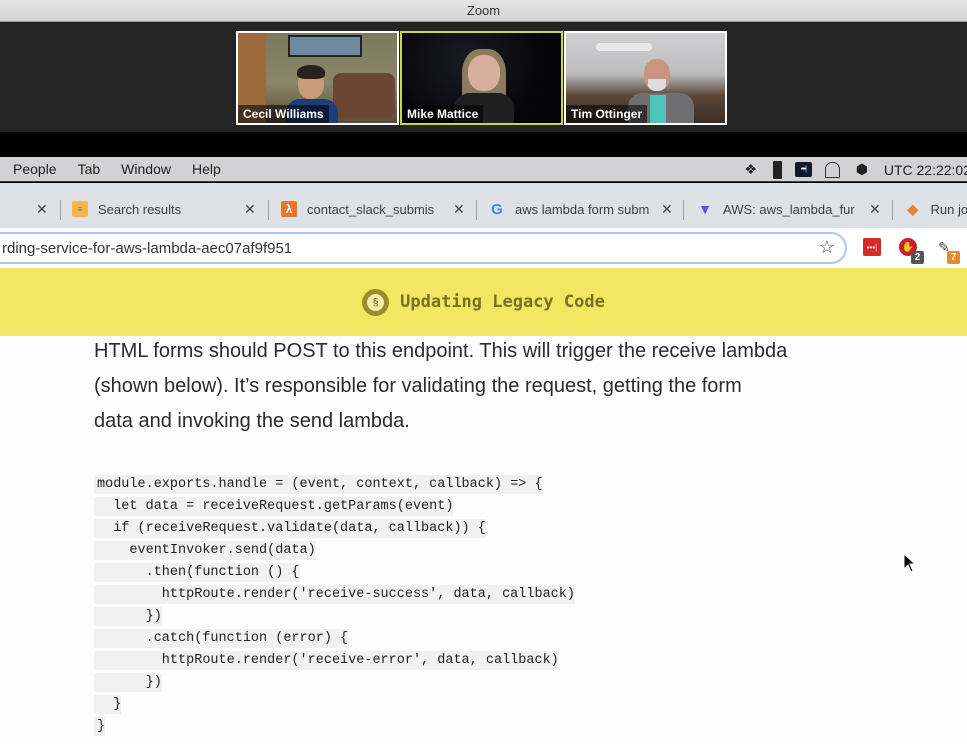 This screenshot has width=967, height=744. Describe the element at coordinates (911, 250) in the screenshot. I see `adblock-extension: ✋ 2` at that location.